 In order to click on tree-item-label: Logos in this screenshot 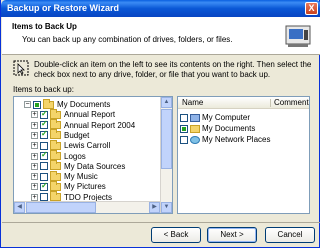, I will do `click(75, 156)`.